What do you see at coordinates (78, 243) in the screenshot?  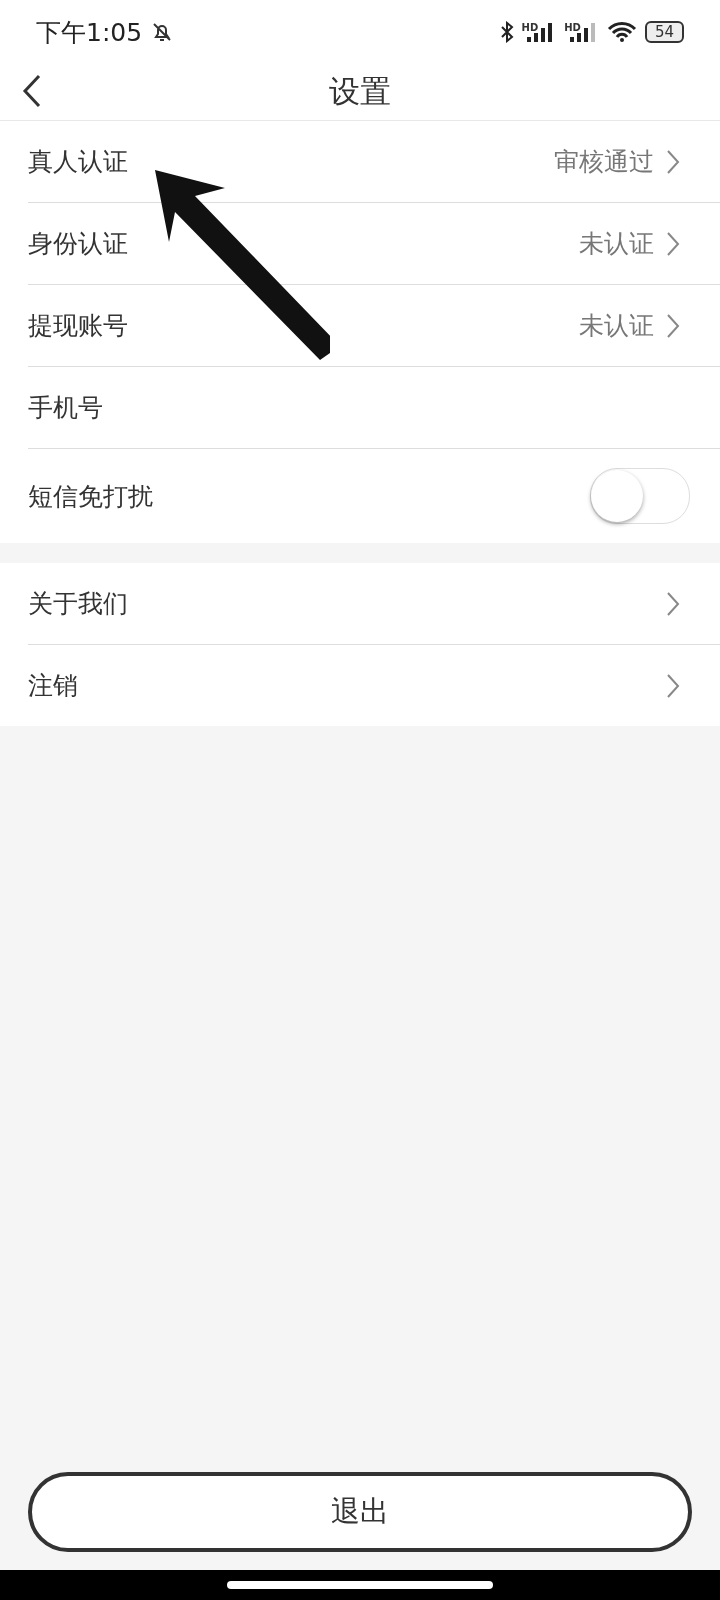 I see `row-label: 身份认证` at bounding box center [78, 243].